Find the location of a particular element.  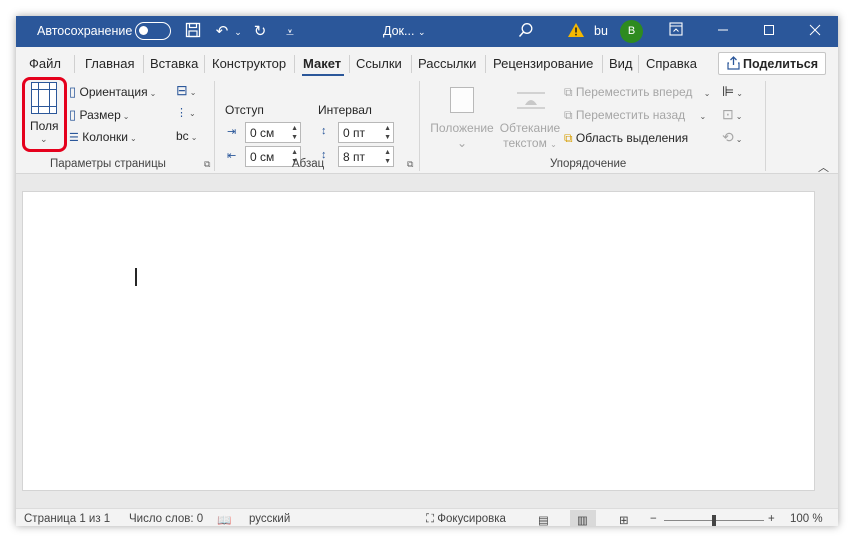

page-count: Страница 1 из 1 is located at coordinates (67, 519).